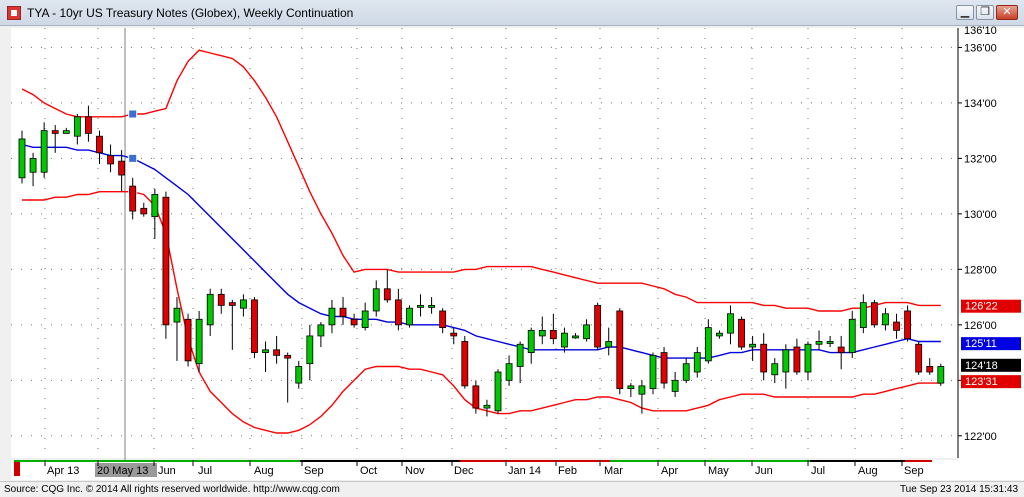 This screenshot has height=497, width=1024. What do you see at coordinates (718, 471) in the screenshot?
I see `x-tick-label: May` at bounding box center [718, 471].